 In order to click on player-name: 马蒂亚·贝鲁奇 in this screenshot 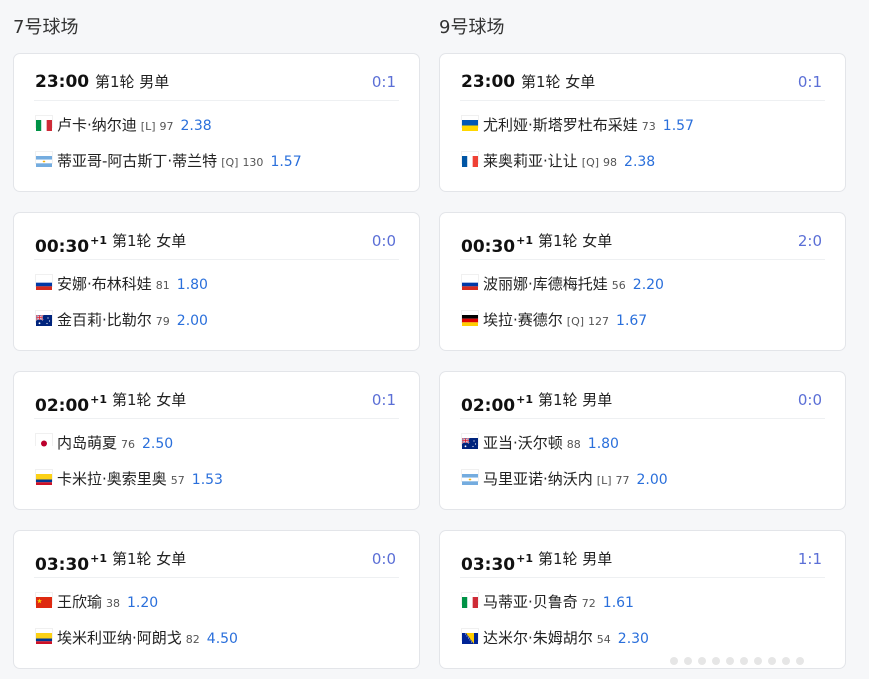, I will do `click(530, 602)`.